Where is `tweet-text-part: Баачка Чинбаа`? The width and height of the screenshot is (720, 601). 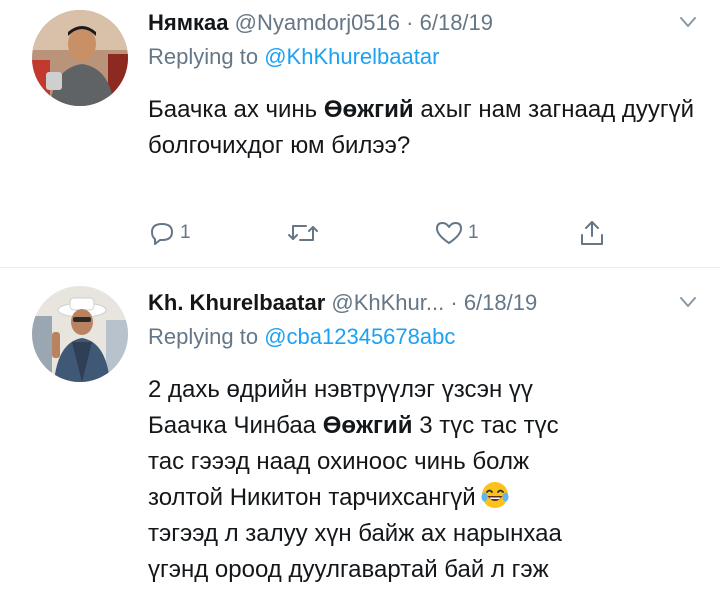
tweet-text-part: Баачка Чинбаа is located at coordinates (235, 425).